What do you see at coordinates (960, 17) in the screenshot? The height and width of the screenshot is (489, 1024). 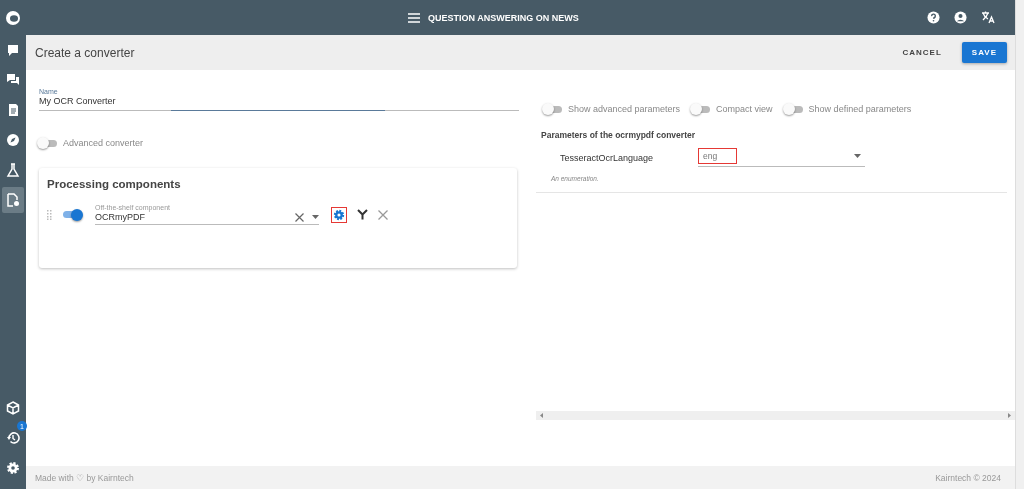 I see `account-icon` at bounding box center [960, 17].